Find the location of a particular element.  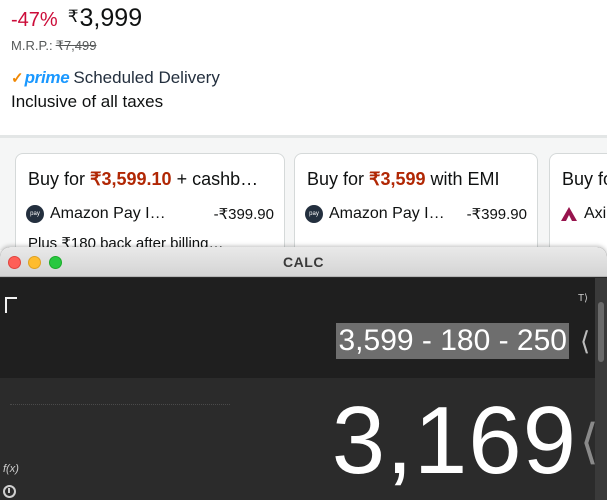

result-display: 3,169 is located at coordinates (454, 441).